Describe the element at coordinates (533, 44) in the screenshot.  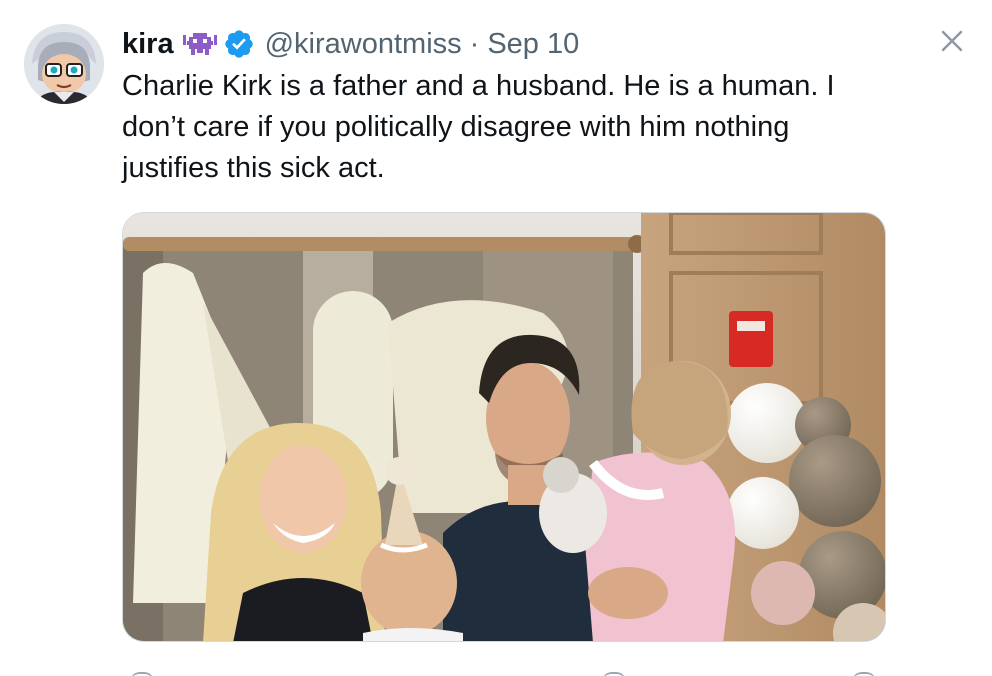
I see `timestamp-link: Sep 10` at that location.